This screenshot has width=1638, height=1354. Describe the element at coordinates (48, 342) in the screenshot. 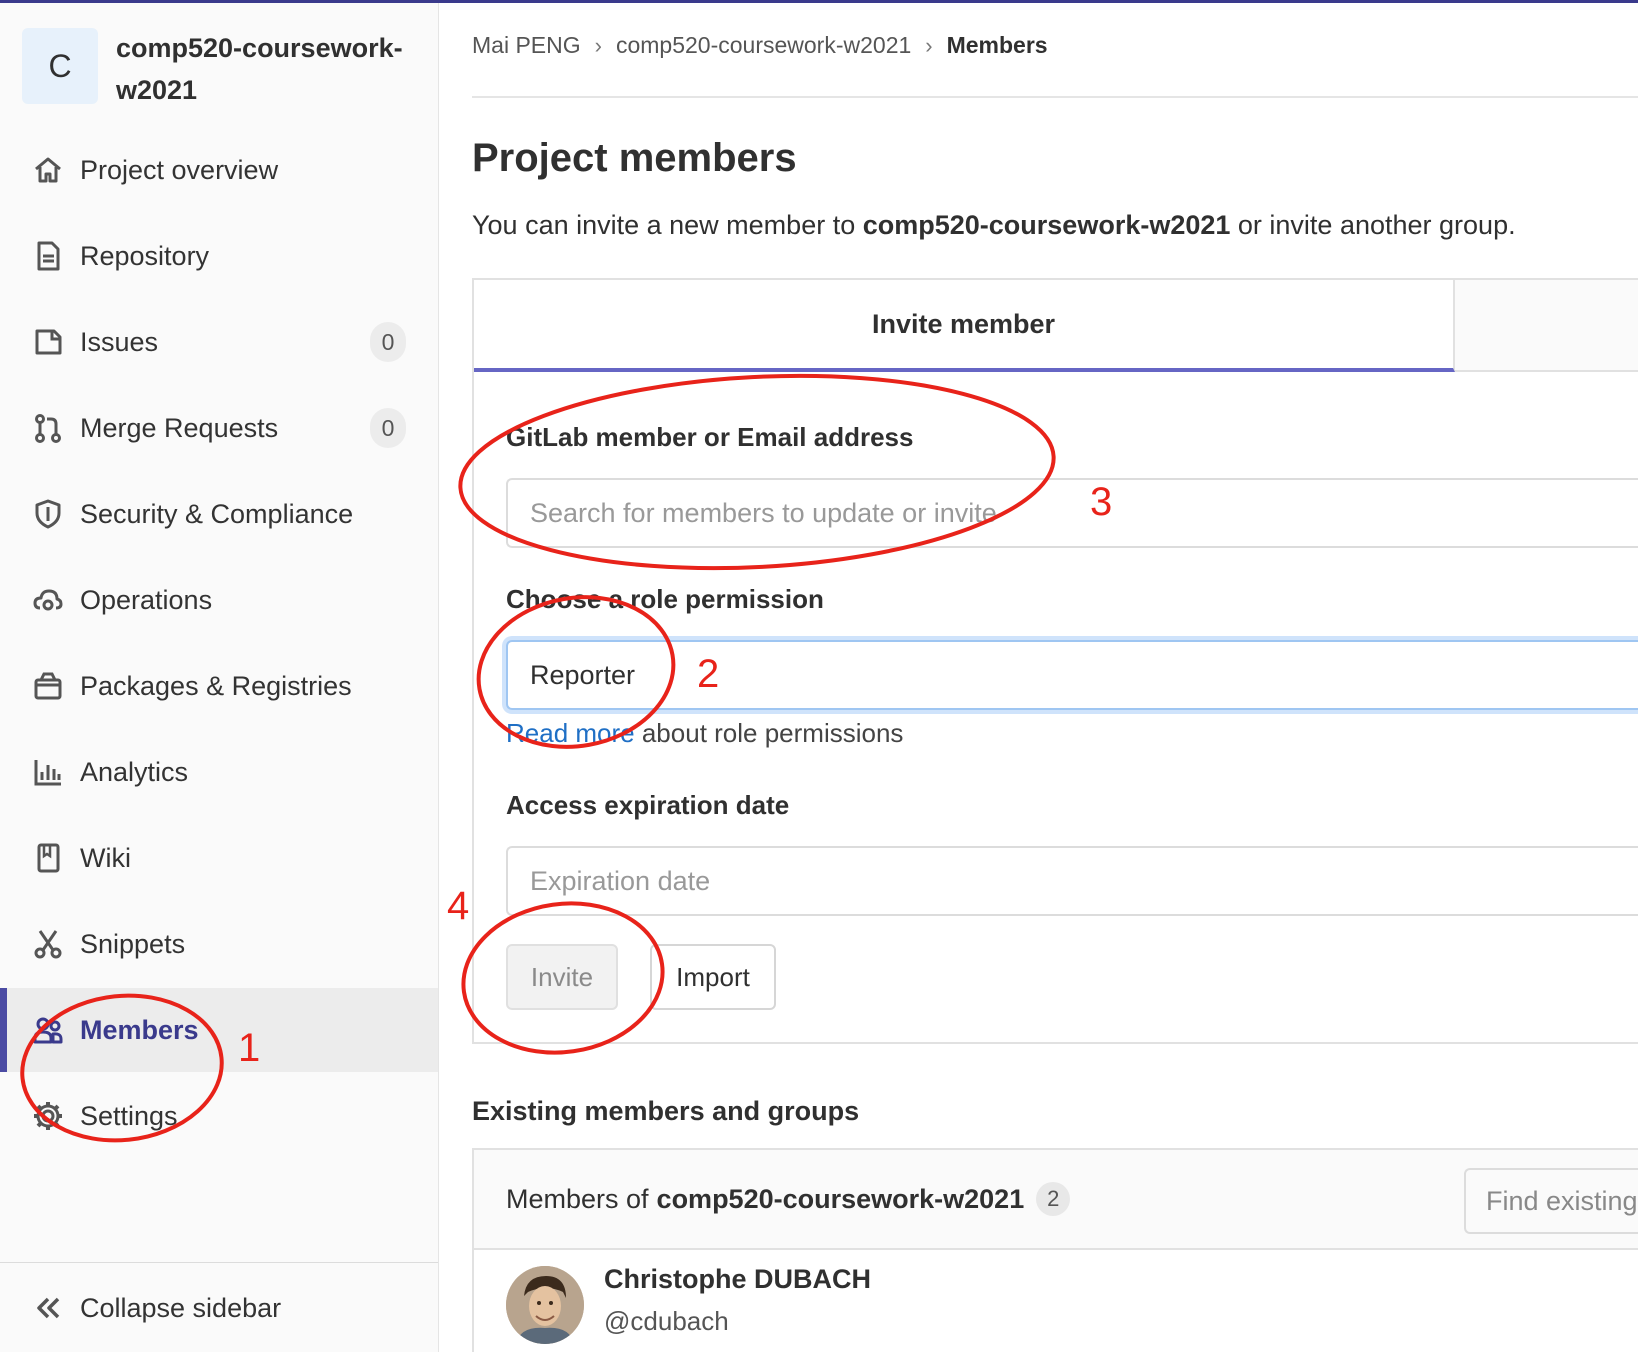

I see `issues-icon` at that location.